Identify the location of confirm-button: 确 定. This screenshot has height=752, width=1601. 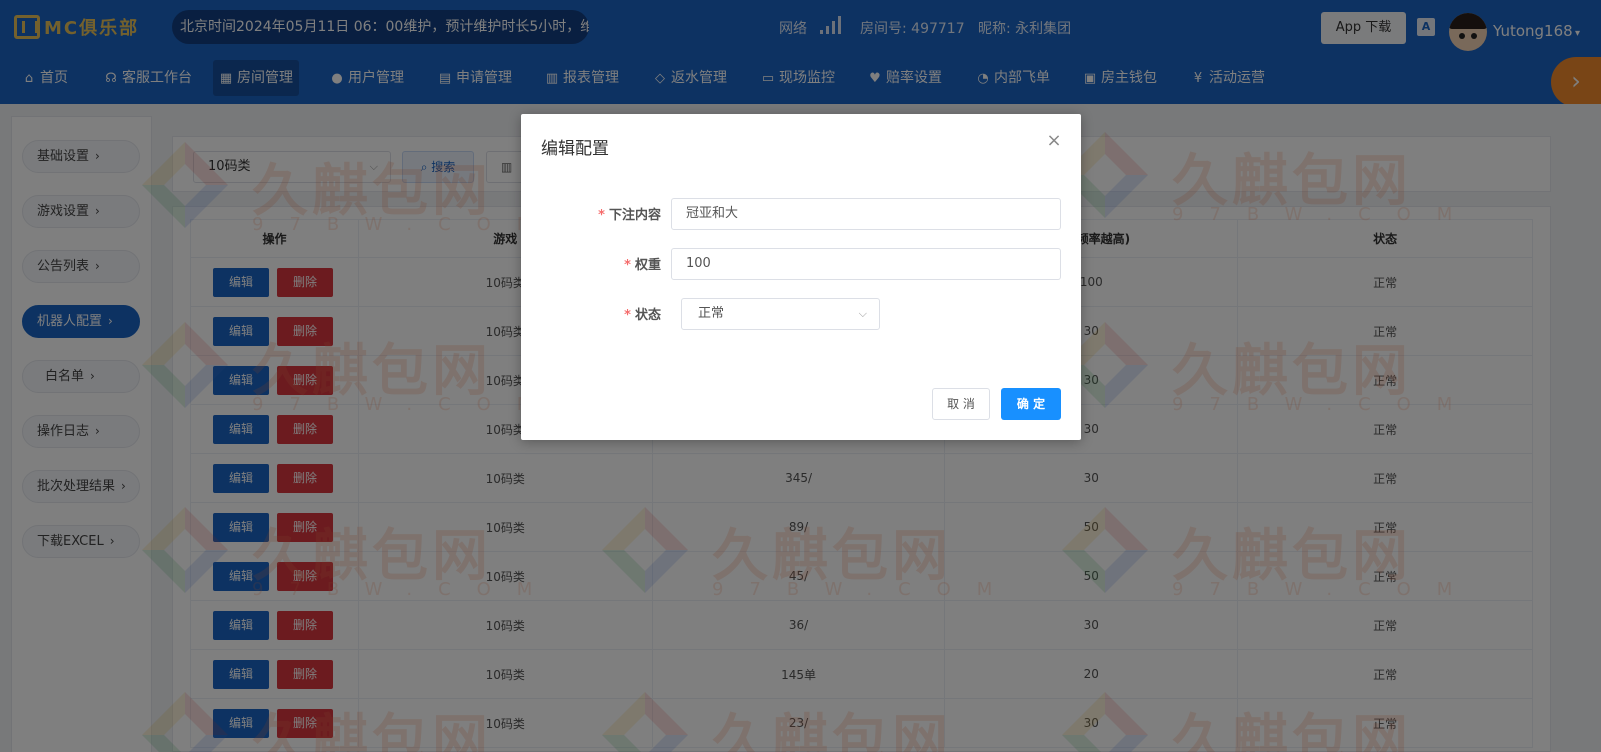
(1031, 404).